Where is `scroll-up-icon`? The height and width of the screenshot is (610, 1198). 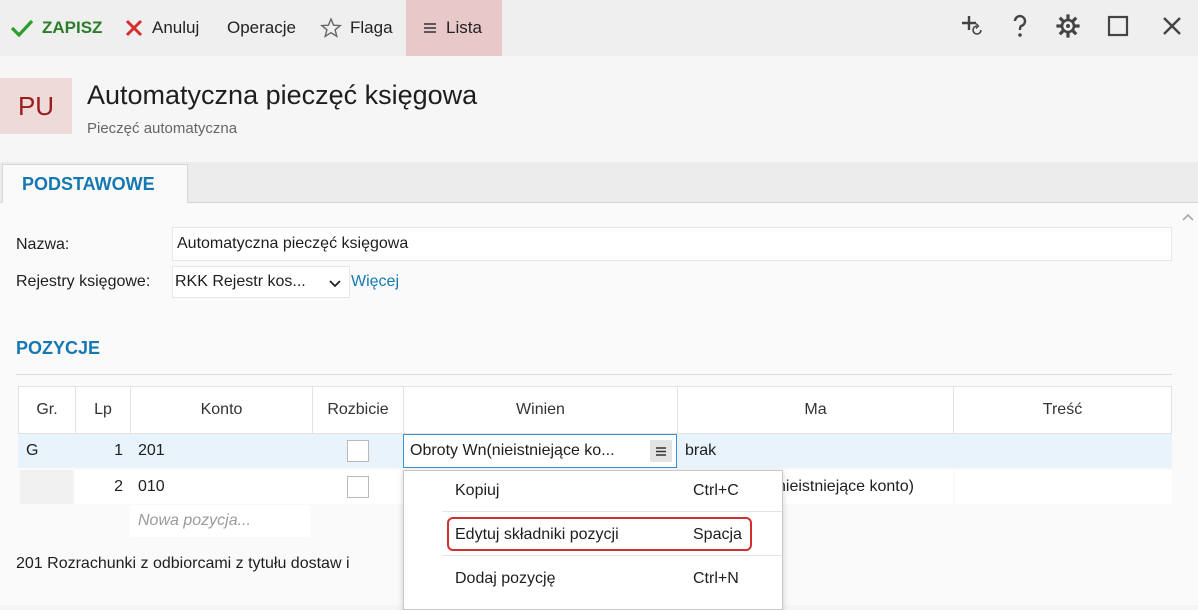
scroll-up-icon is located at coordinates (1188, 217).